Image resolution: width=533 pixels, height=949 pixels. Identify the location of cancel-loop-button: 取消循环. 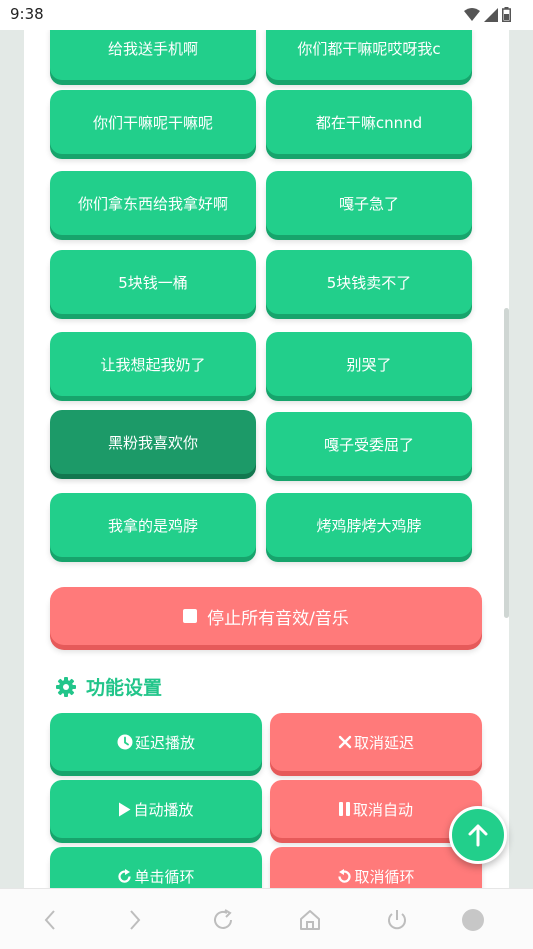
(376, 867).